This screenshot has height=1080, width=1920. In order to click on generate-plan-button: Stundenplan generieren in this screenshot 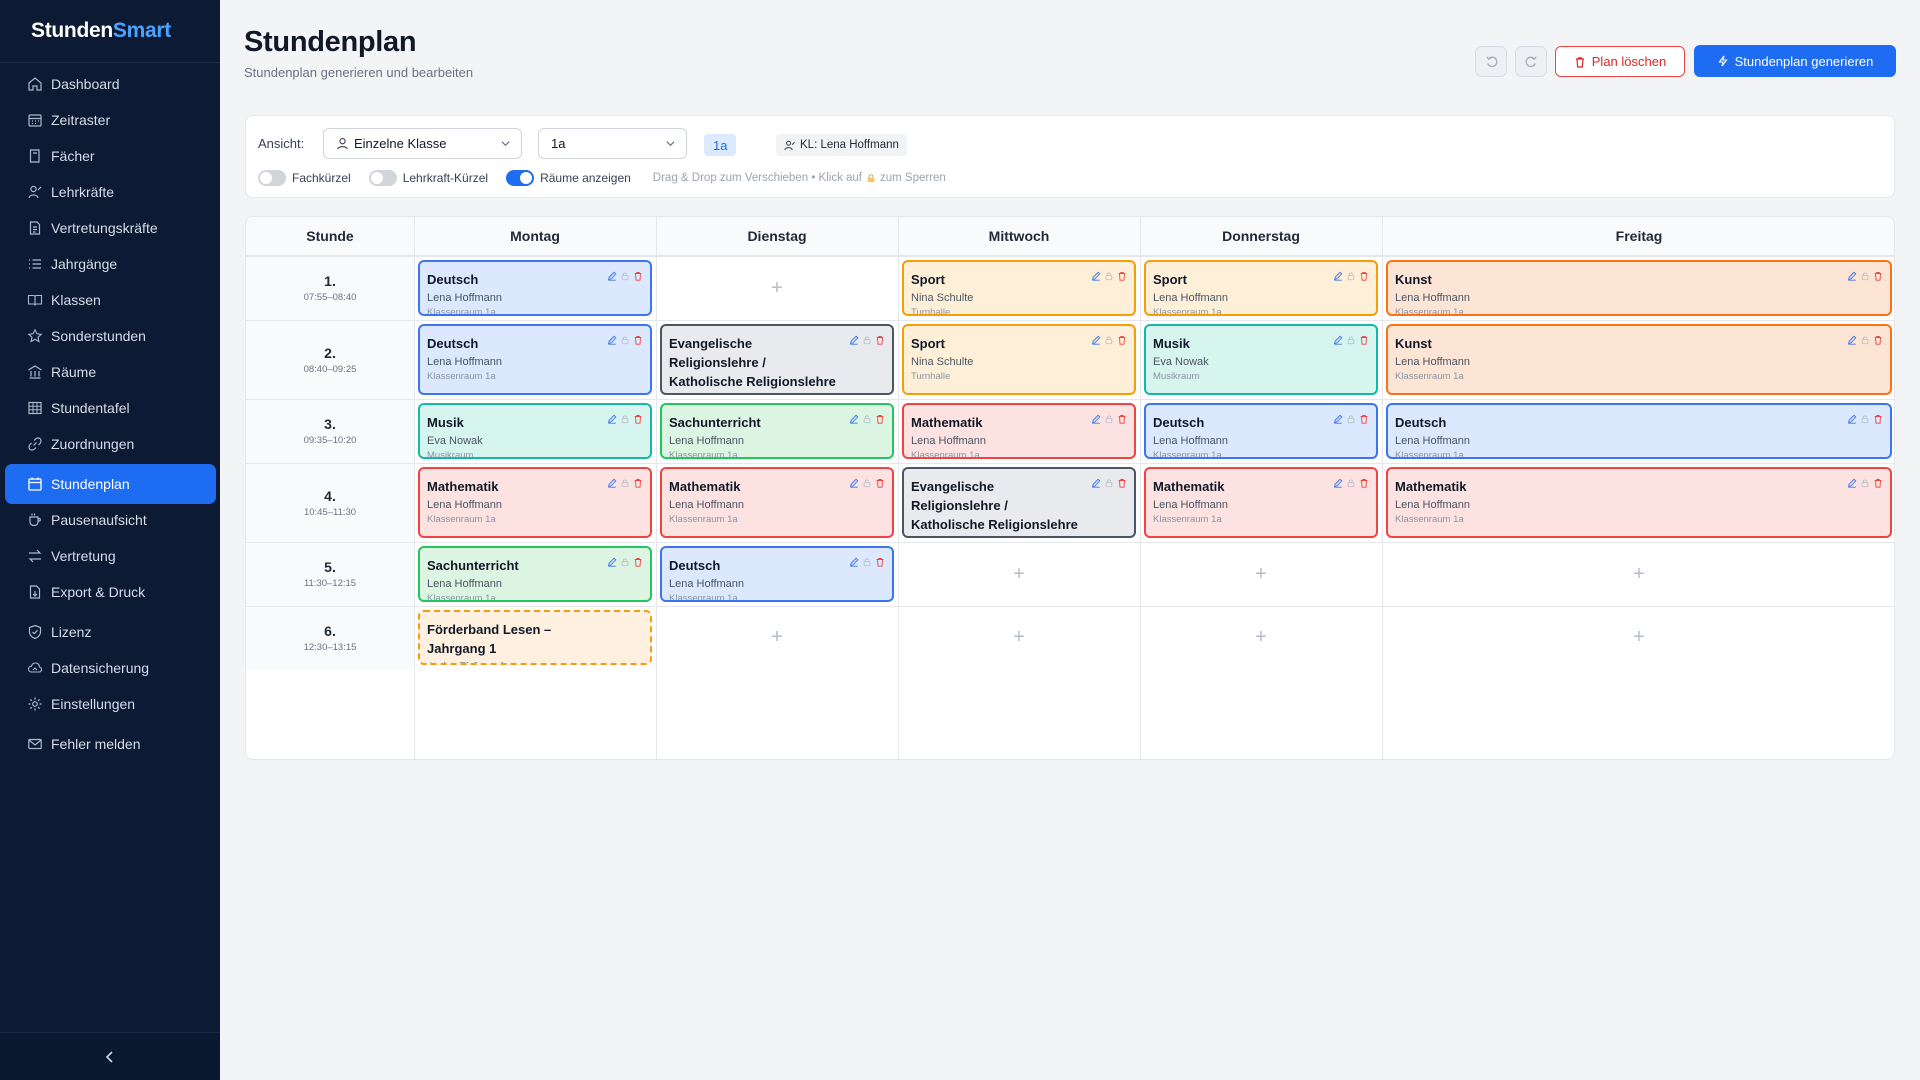, I will do `click(1795, 61)`.